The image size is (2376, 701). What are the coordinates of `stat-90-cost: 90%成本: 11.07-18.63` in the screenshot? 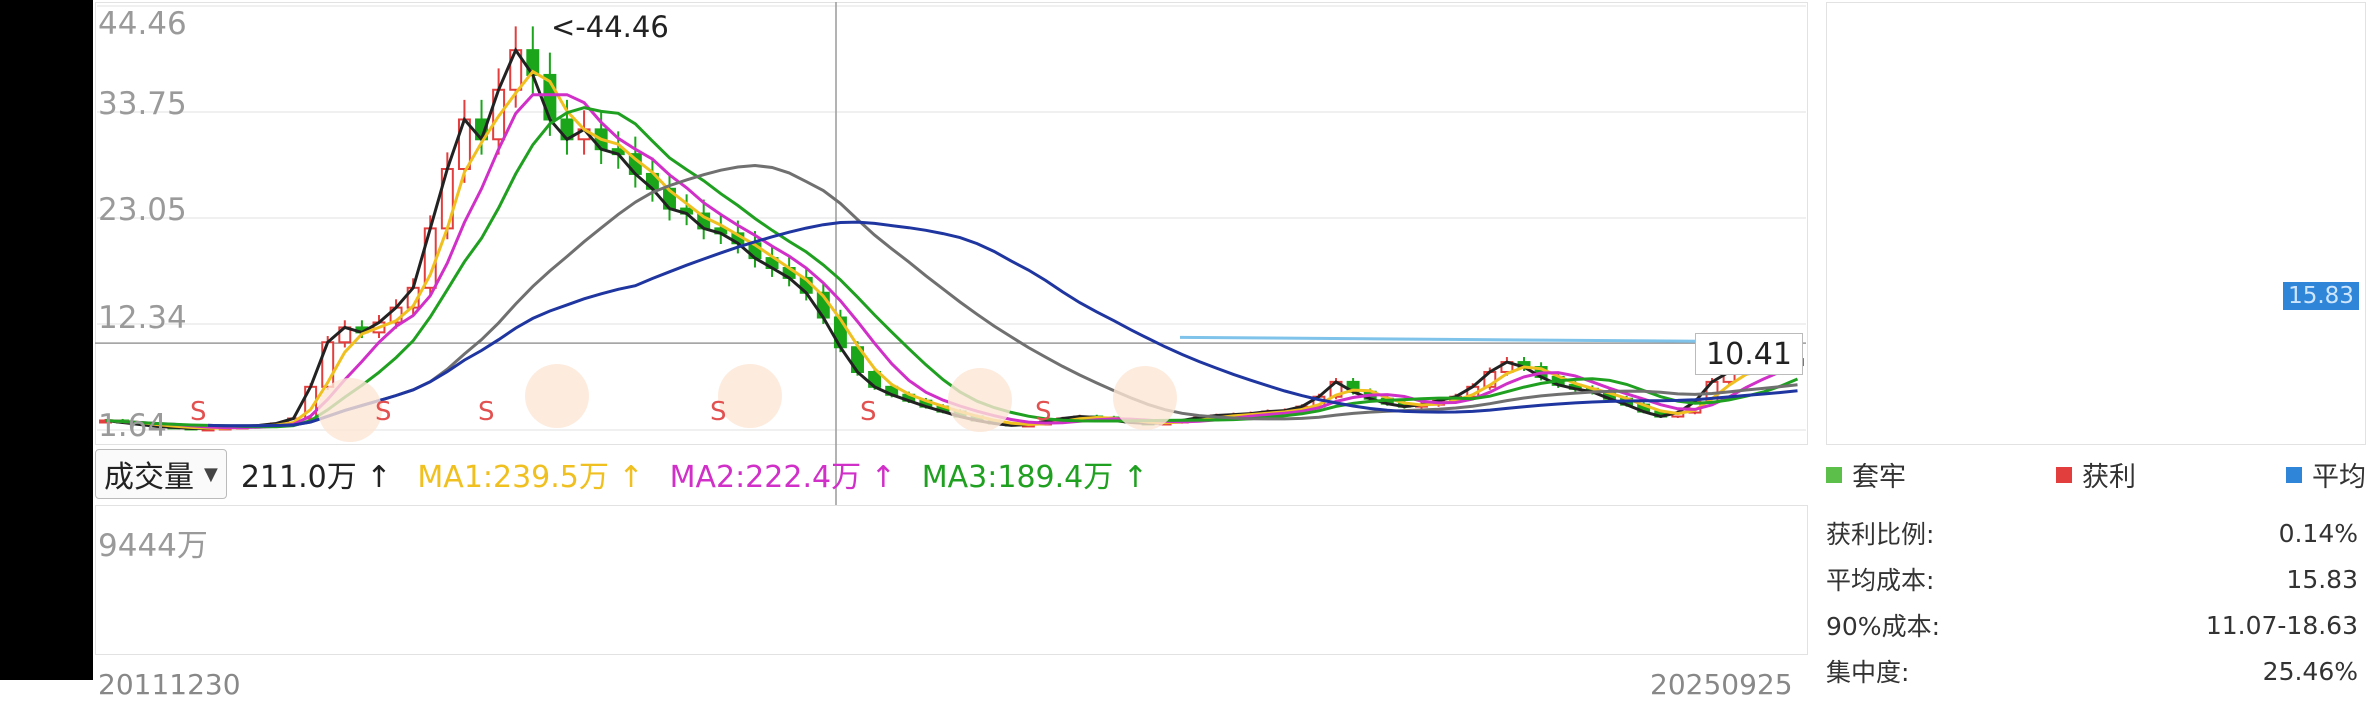 It's located at (2092, 625).